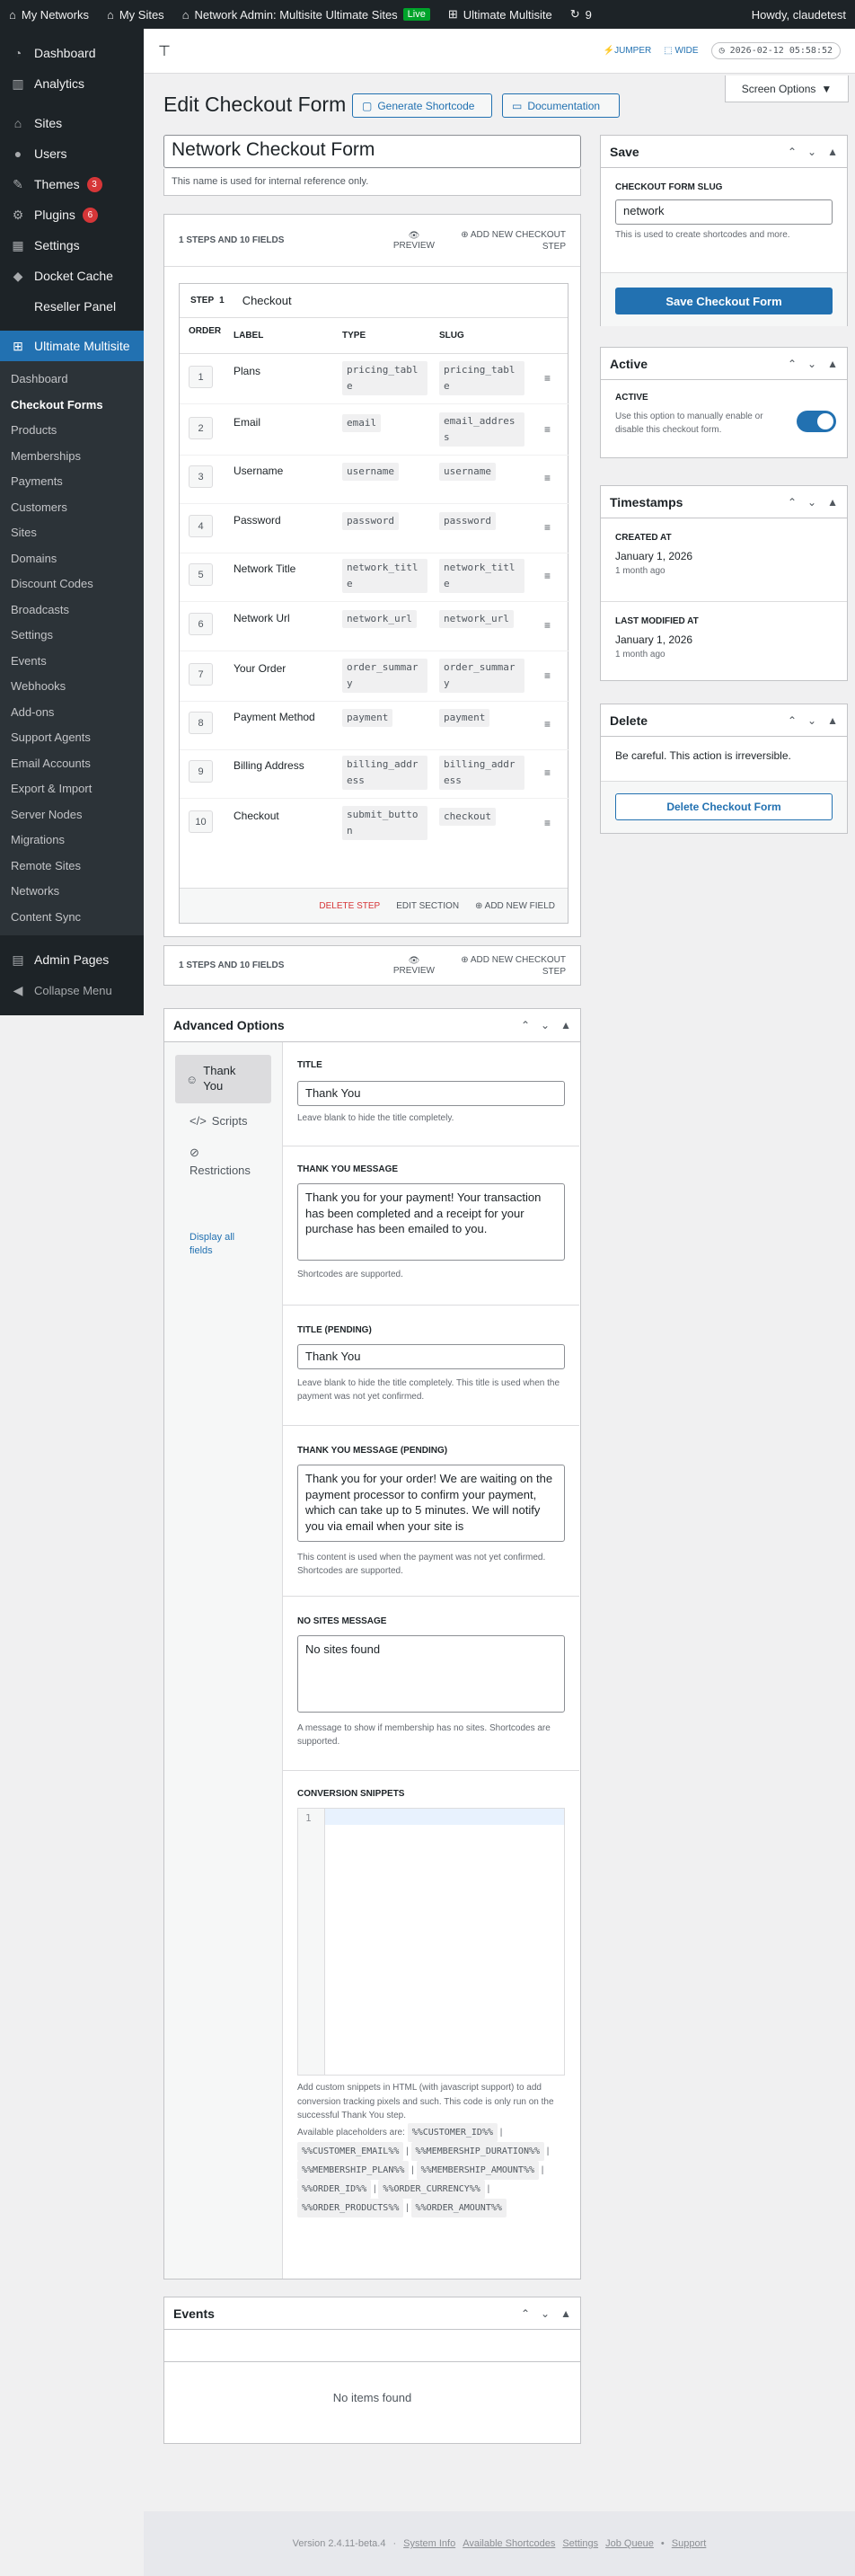 The image size is (855, 2576). Describe the element at coordinates (374, 379) in the screenshot. I see `table-row: 1 Plans pricing_table pricing_table ≡` at that location.